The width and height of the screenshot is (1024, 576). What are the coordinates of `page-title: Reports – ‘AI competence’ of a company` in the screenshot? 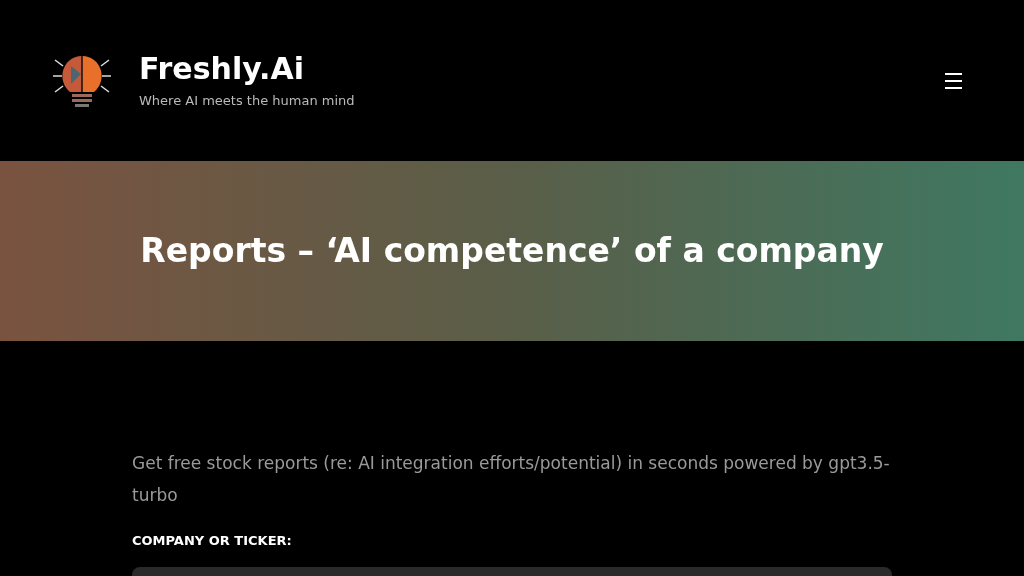 It's located at (512, 251).